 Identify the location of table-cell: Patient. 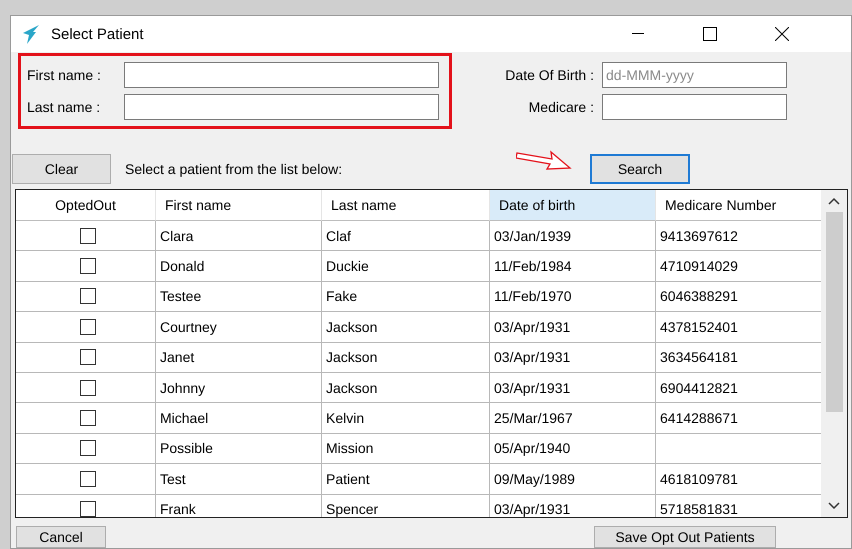
(406, 479).